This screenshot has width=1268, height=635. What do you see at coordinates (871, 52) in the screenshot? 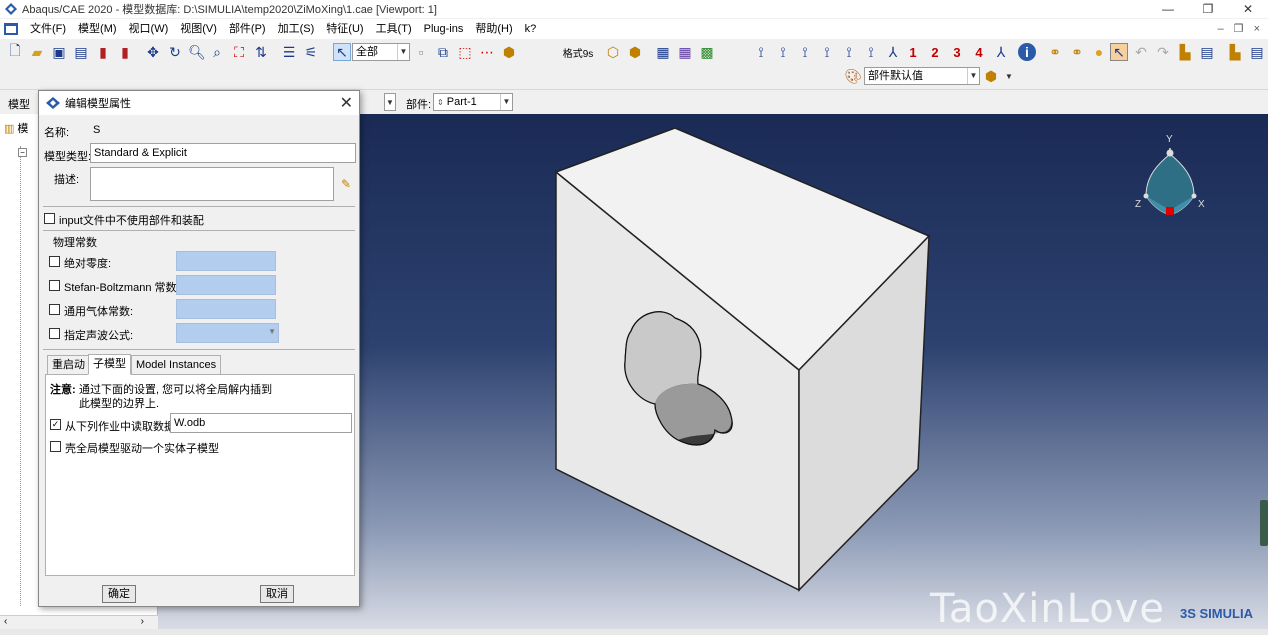
I see `view-right-icon: ⟟` at bounding box center [871, 52].